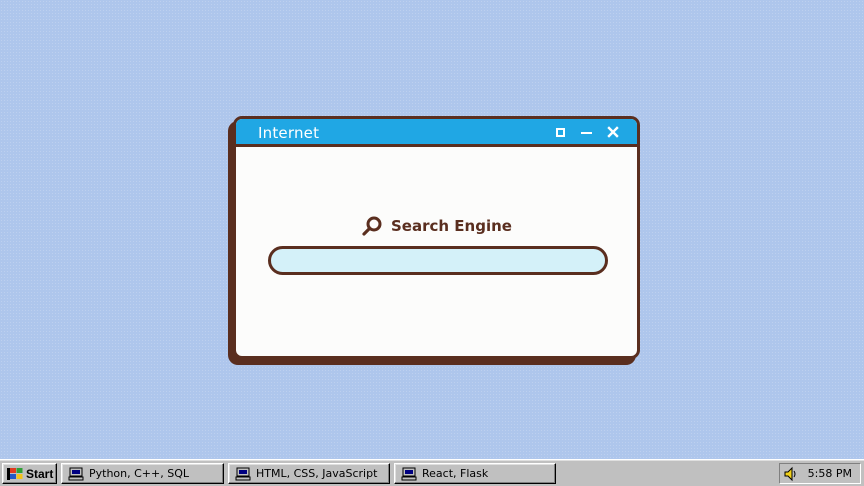 The width and height of the screenshot is (864, 486). Describe the element at coordinates (451, 226) in the screenshot. I see `search-heading-label: Search Engine` at that location.